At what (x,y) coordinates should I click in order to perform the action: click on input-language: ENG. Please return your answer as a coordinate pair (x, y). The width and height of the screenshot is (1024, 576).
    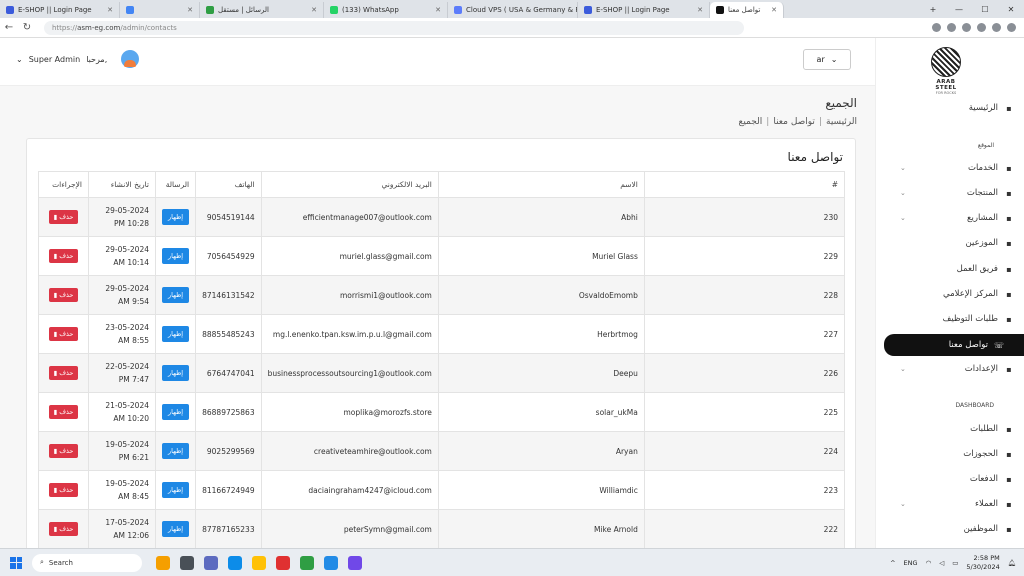
    Looking at the image, I should click on (911, 563).